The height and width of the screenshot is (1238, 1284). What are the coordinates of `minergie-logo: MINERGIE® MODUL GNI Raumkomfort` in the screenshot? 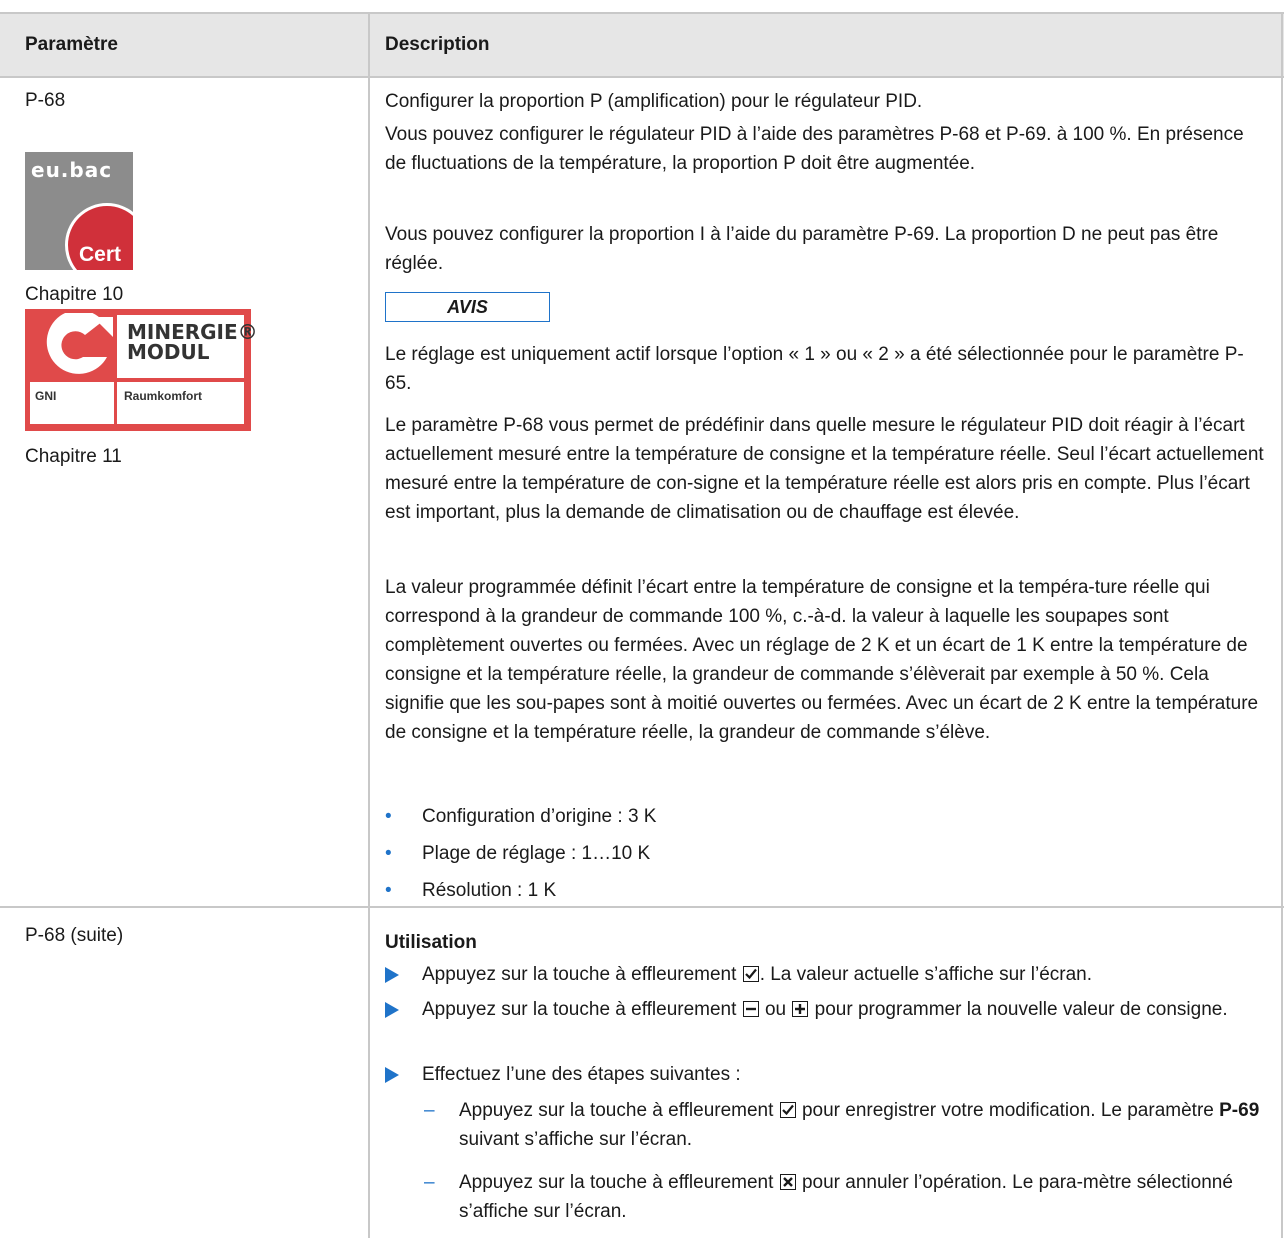 It's located at (141, 370).